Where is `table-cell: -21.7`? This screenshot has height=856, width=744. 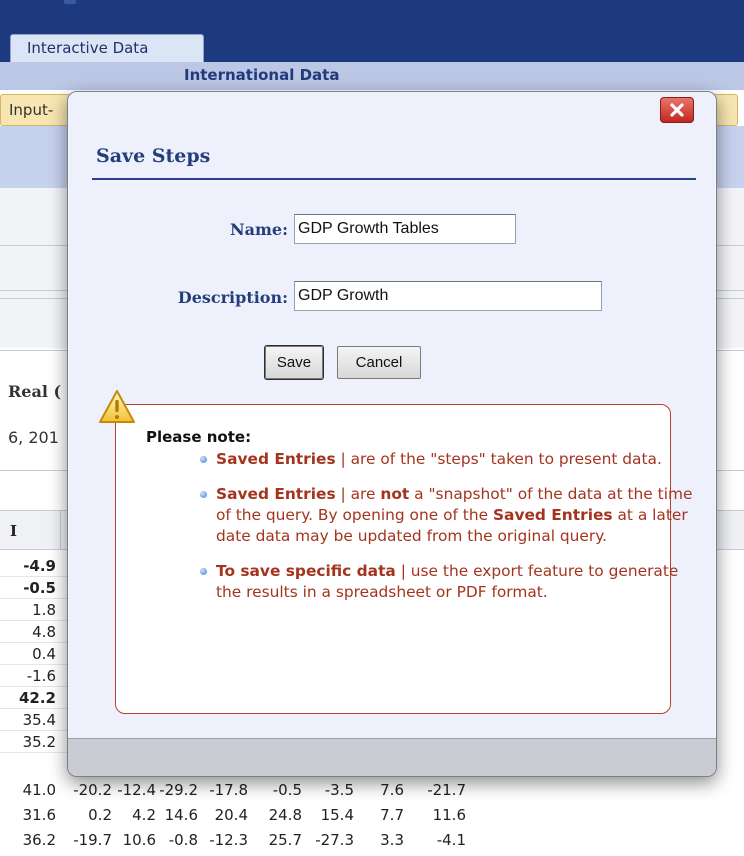 table-cell: -21.7 is located at coordinates (446, 790).